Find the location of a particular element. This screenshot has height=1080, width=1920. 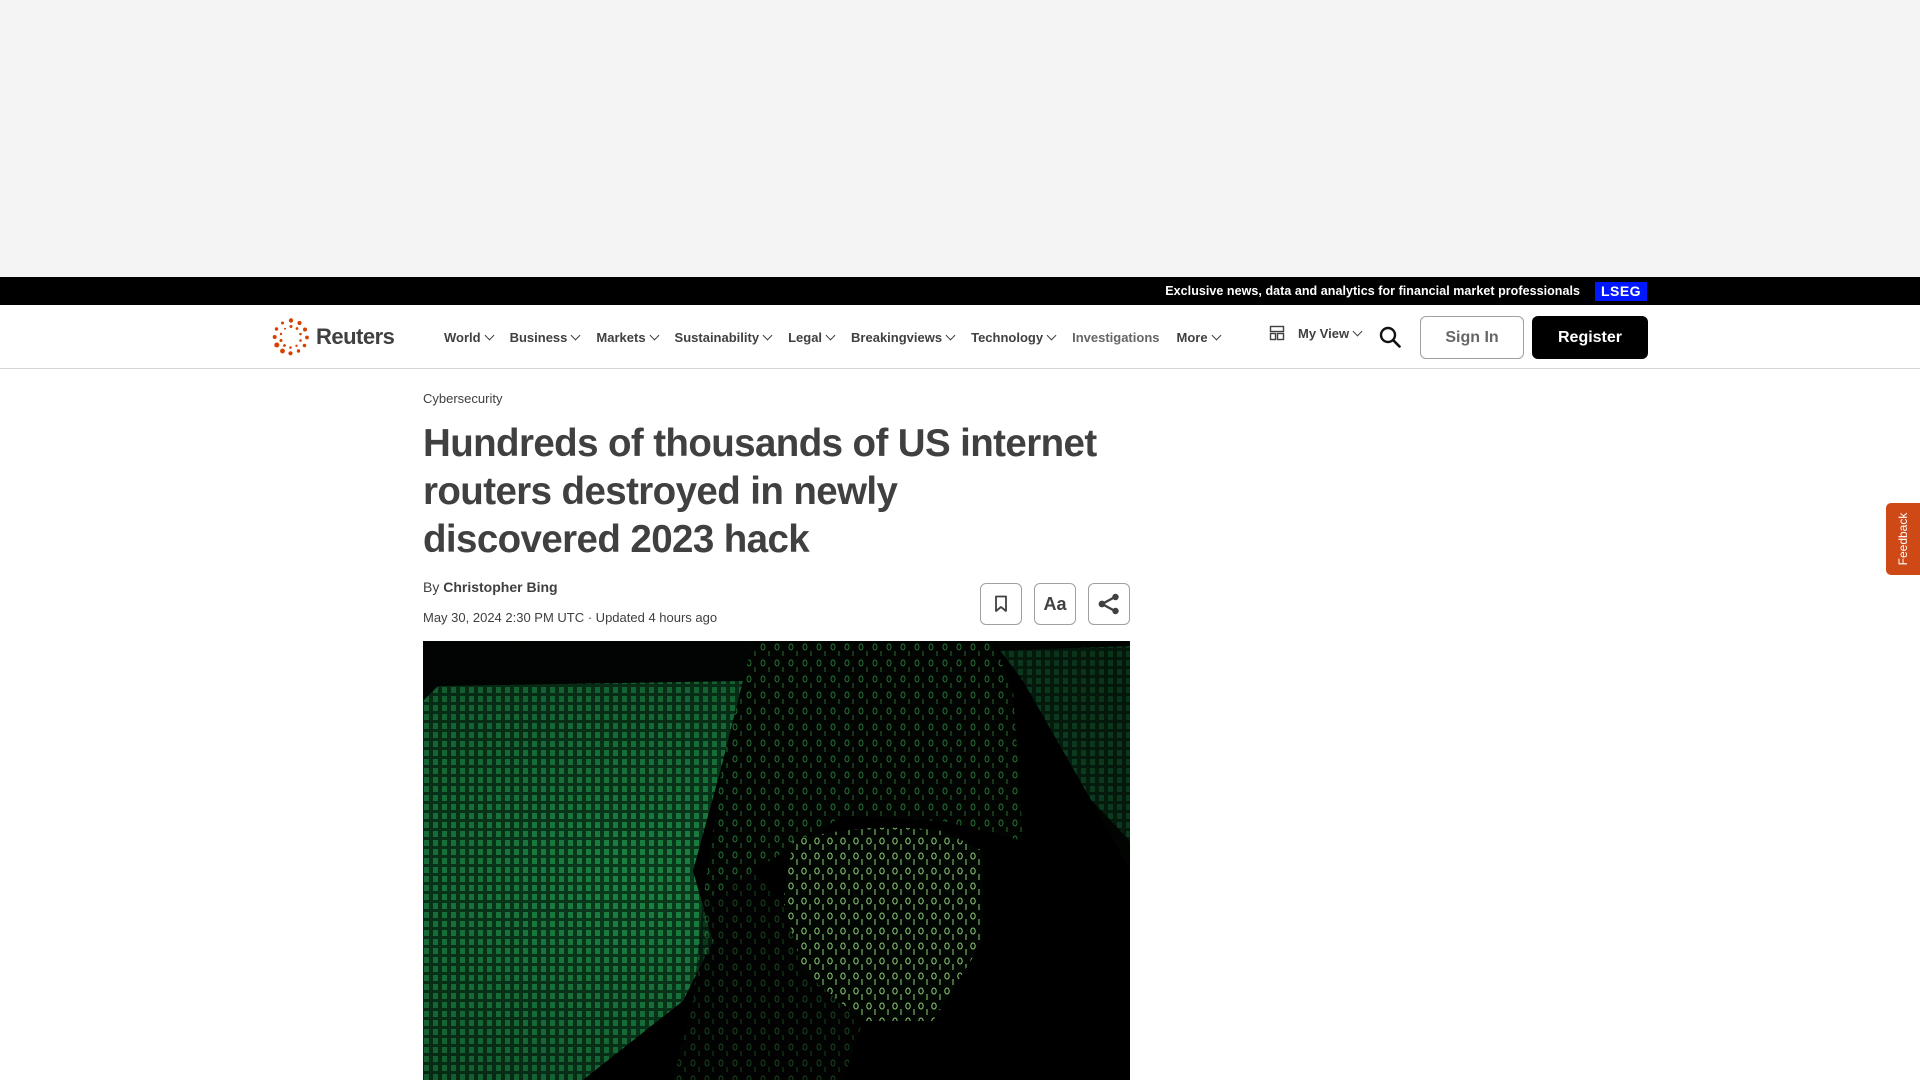

nav-item-label: Legal is located at coordinates (805, 337).